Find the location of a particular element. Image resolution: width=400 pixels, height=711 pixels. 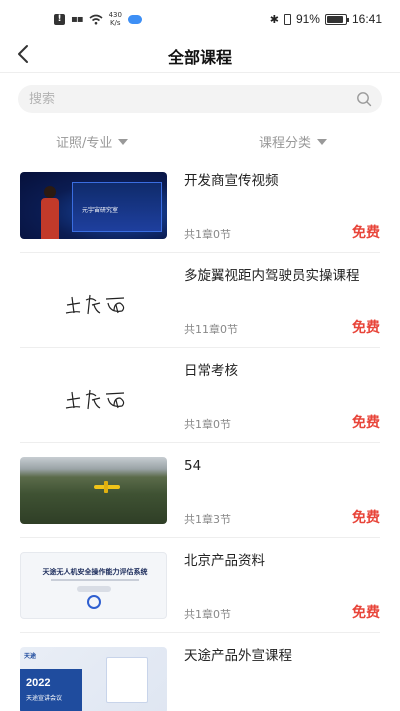

filter-course-category: 课程分类 is located at coordinates (293, 141).